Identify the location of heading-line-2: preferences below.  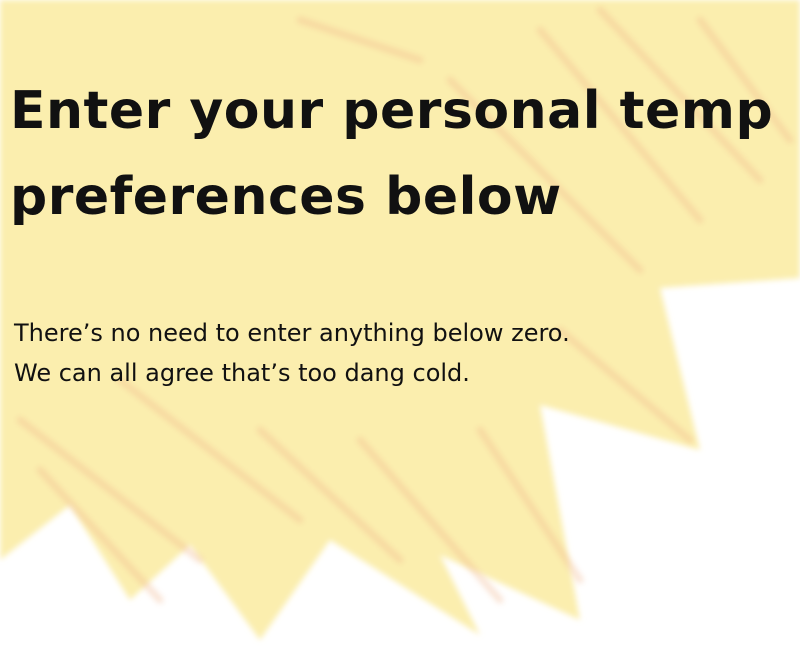
(286, 197).